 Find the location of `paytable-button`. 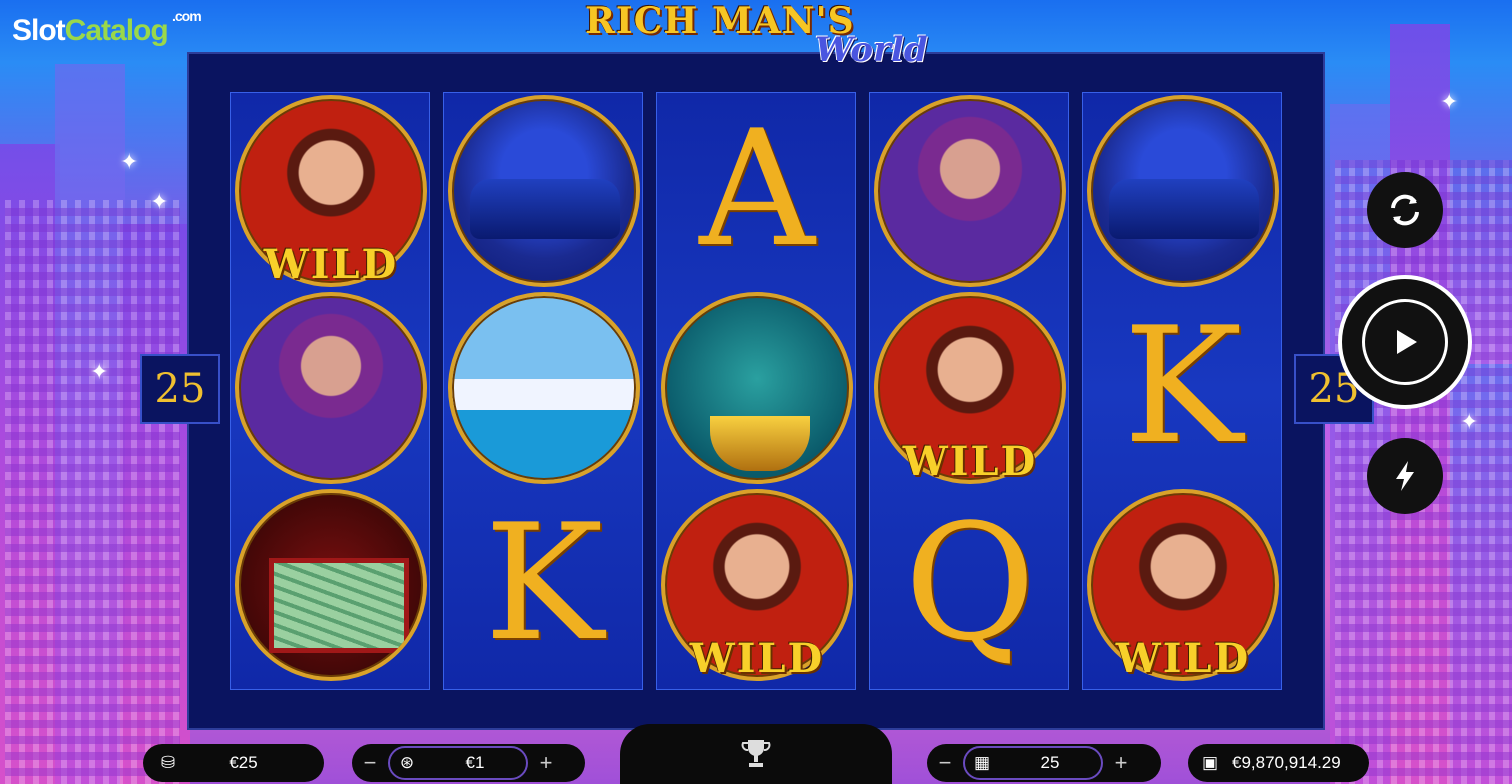

paytable-button is located at coordinates (756, 754).